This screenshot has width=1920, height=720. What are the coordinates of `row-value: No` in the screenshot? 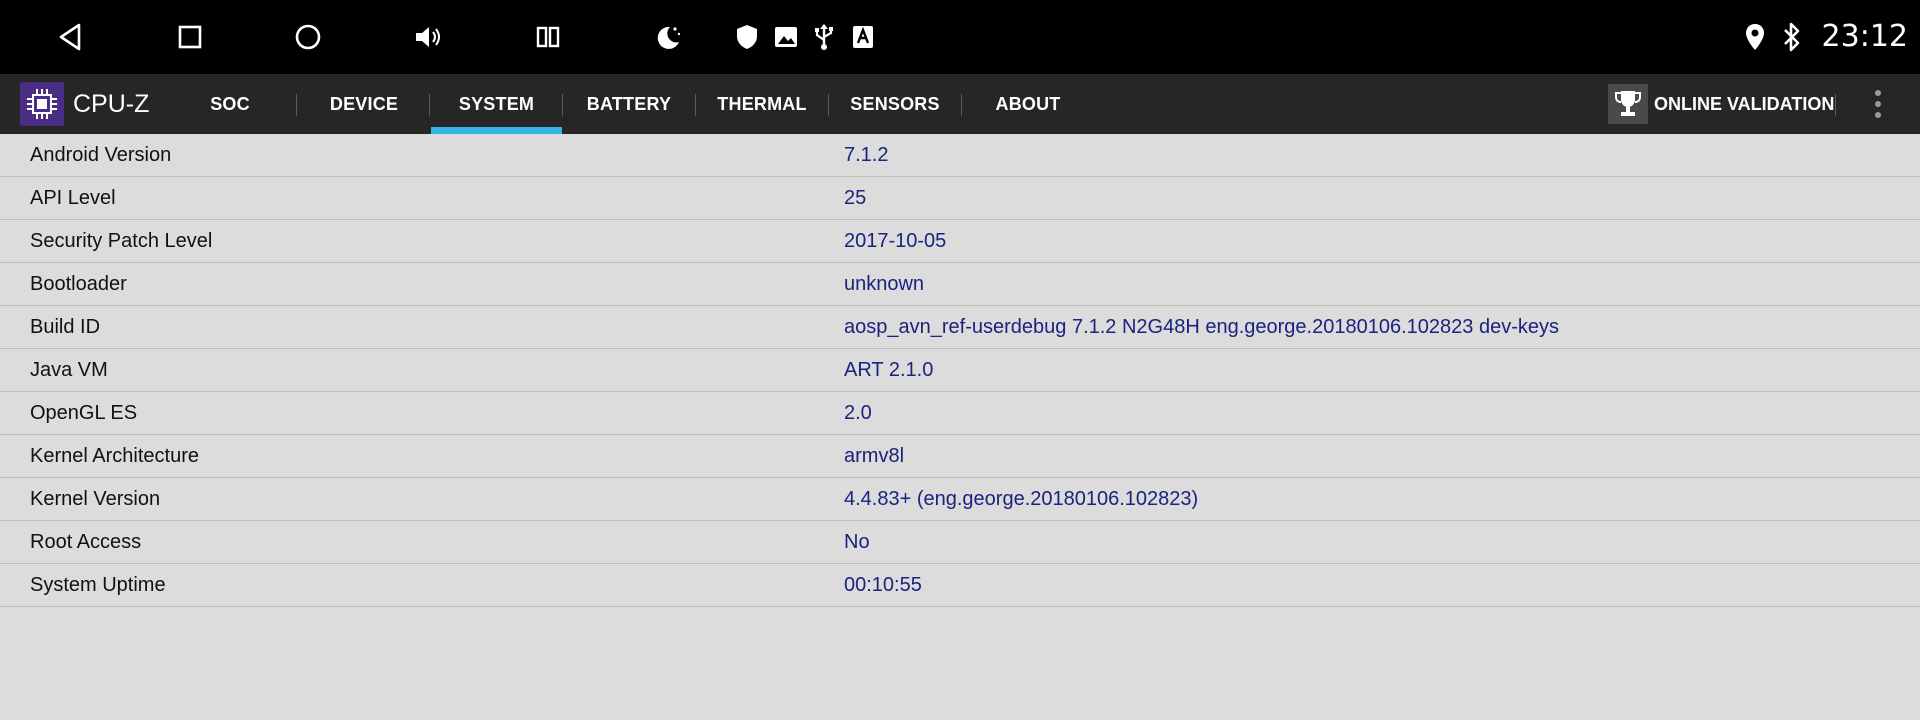 It's located at (857, 542).